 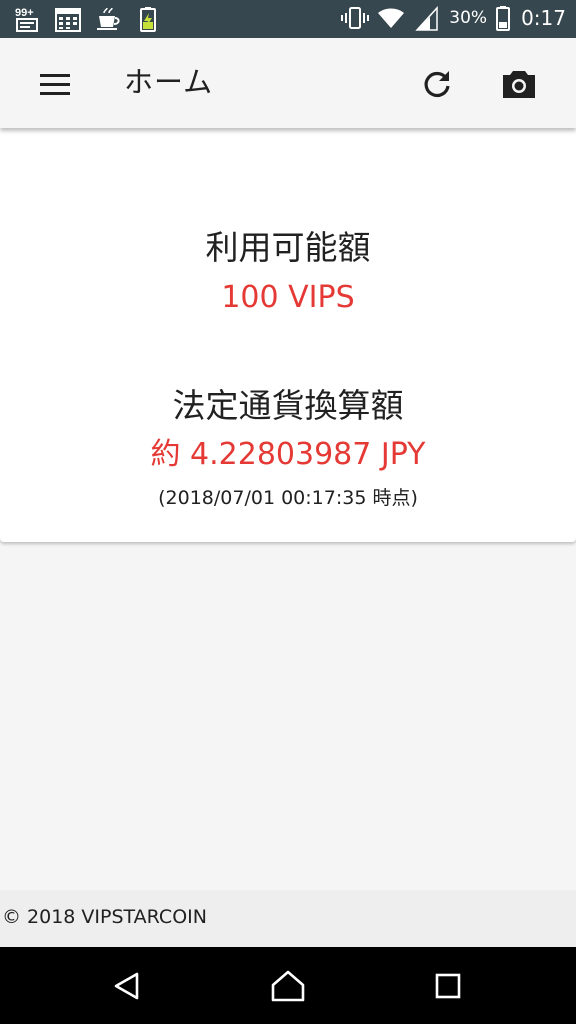 I want to click on fiat-amount-label: 法定通貨換算額, so click(x=288, y=405).